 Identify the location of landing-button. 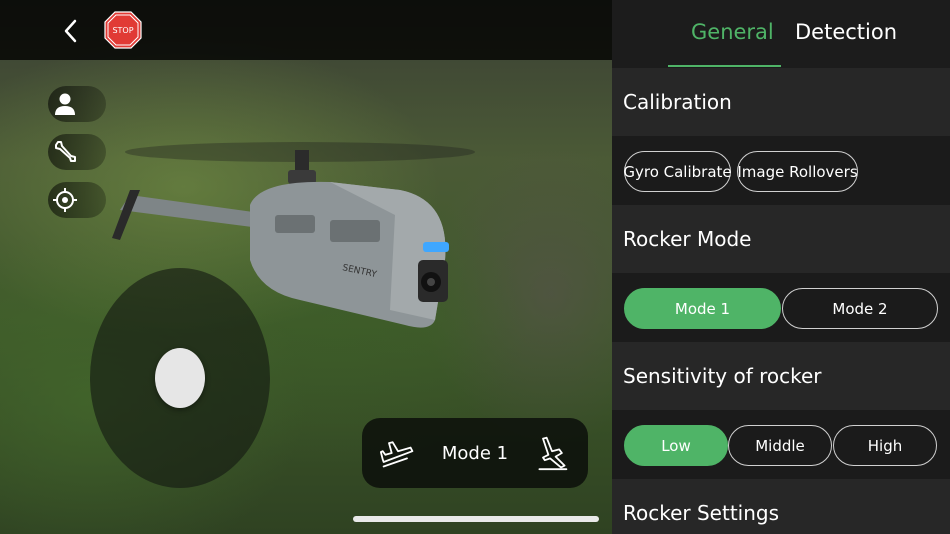
(552, 453).